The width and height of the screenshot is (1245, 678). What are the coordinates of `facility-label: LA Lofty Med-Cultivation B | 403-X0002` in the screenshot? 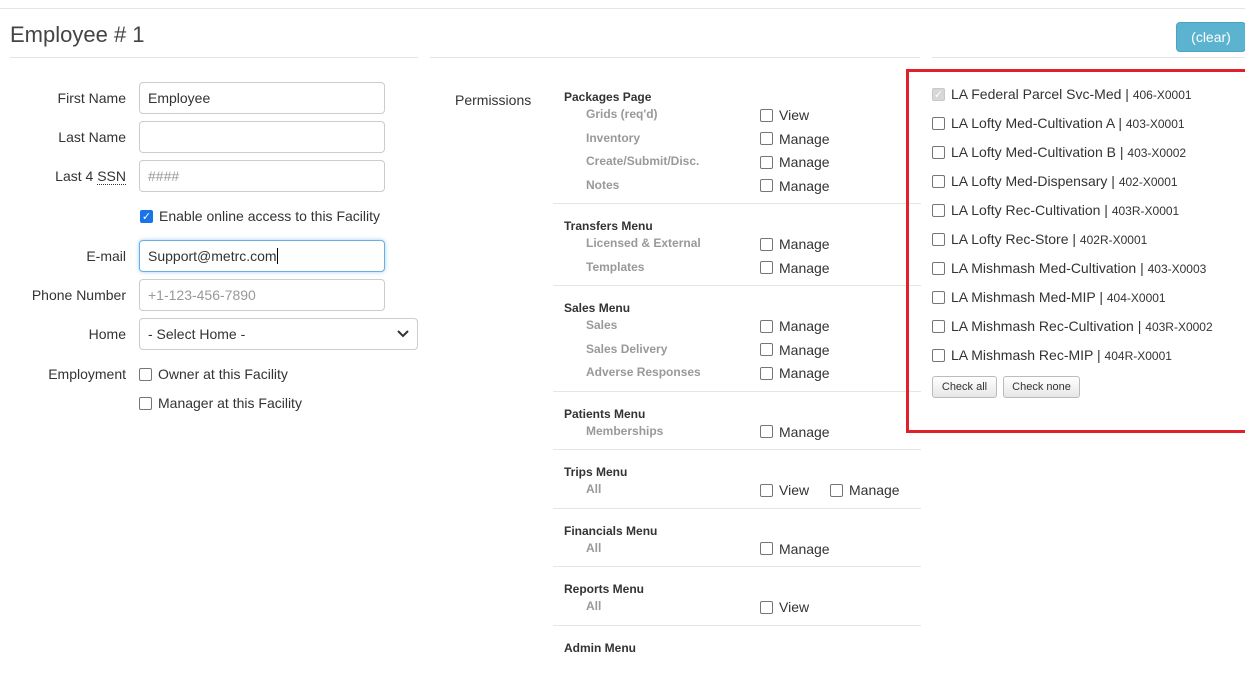 It's located at (1068, 152).